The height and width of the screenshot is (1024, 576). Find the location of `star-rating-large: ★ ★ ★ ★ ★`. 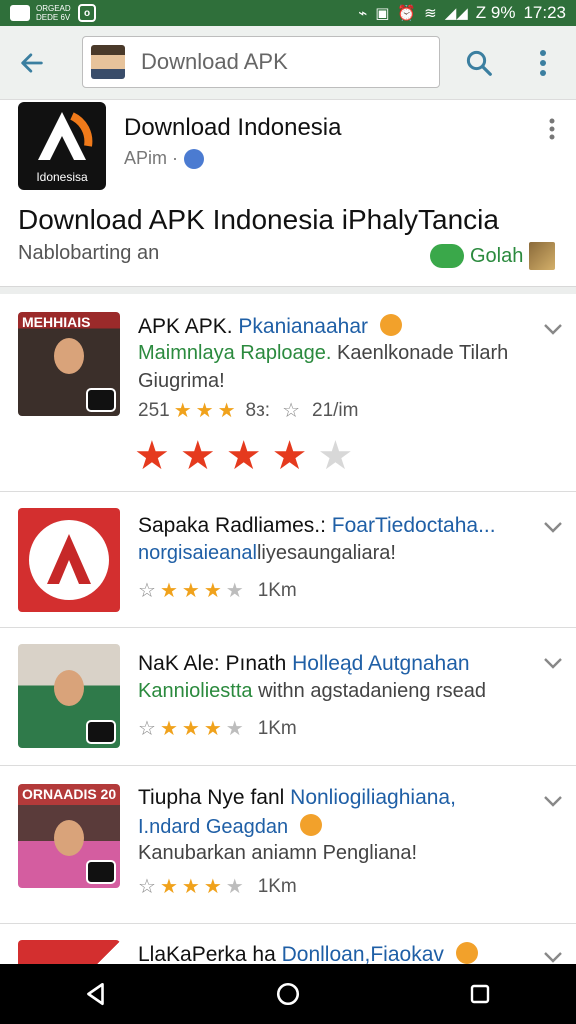

star-rating-large: ★ ★ ★ ★ ★ is located at coordinates (243, 456).